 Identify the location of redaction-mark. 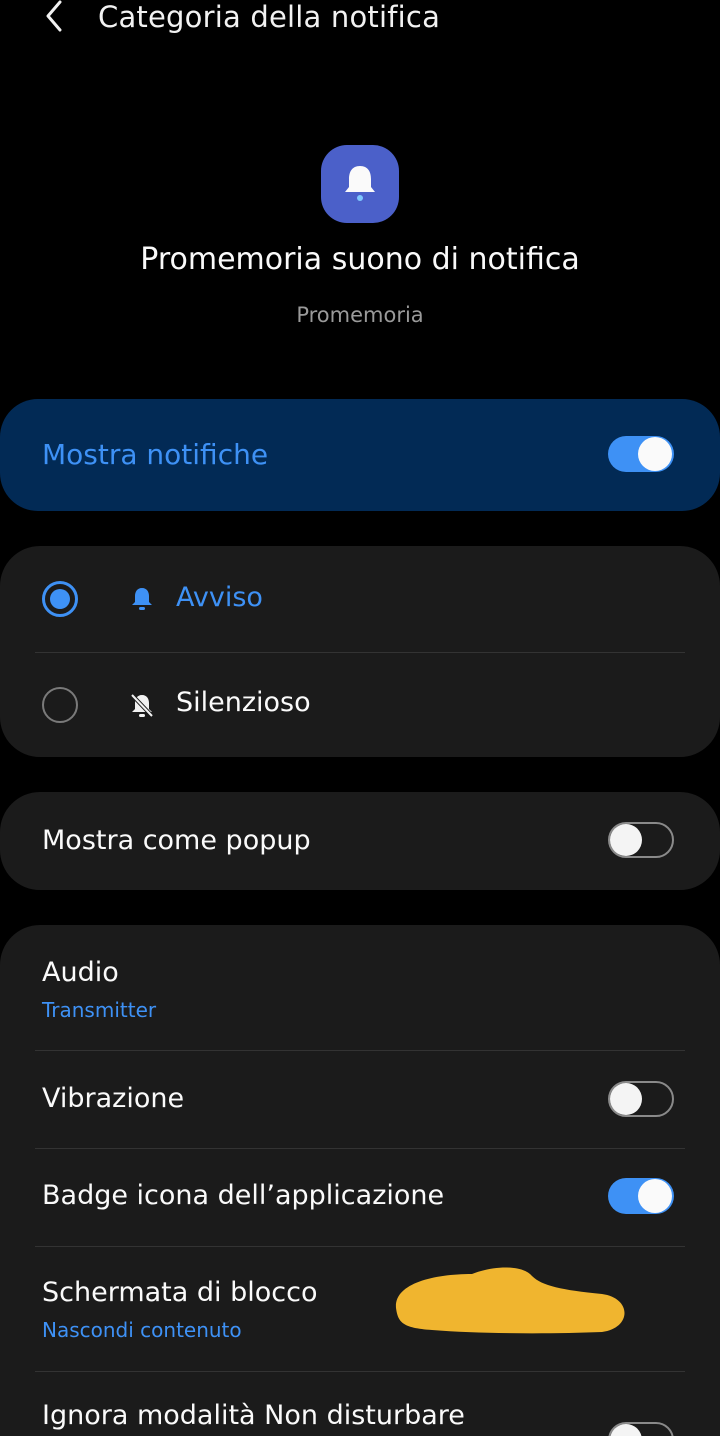
(510, 1300).